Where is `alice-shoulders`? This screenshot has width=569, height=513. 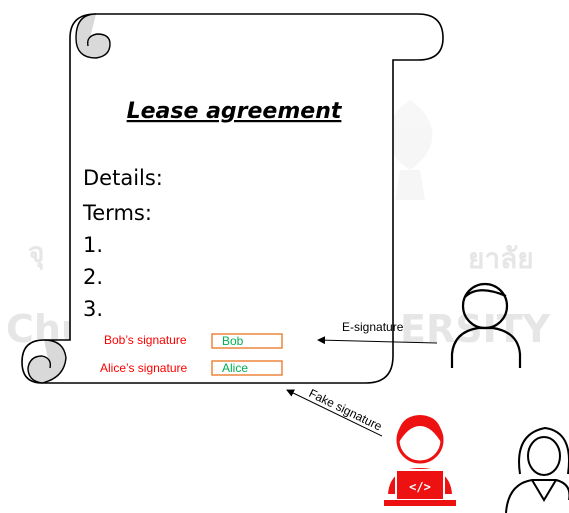 alice-shoulders is located at coordinates (537, 496).